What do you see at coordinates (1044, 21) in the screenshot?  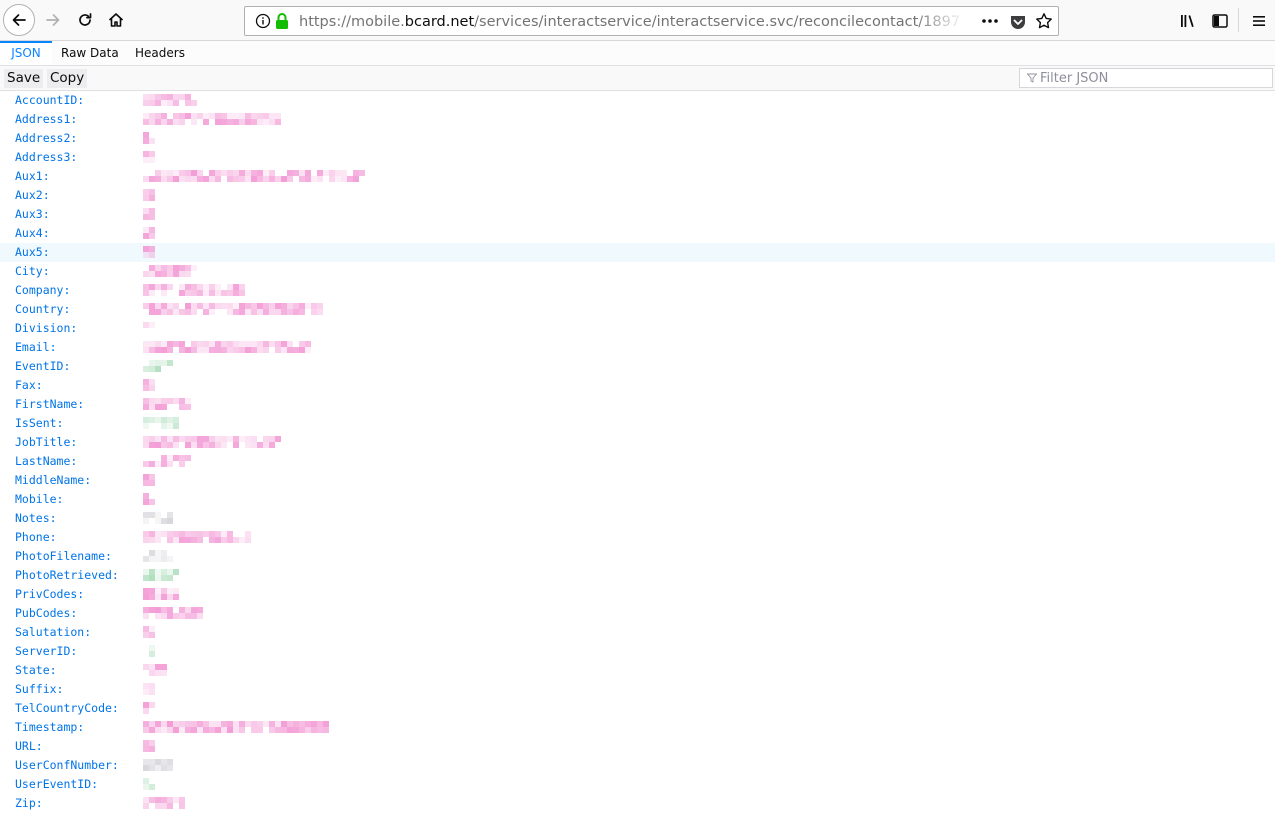 I see `star-icon` at bounding box center [1044, 21].